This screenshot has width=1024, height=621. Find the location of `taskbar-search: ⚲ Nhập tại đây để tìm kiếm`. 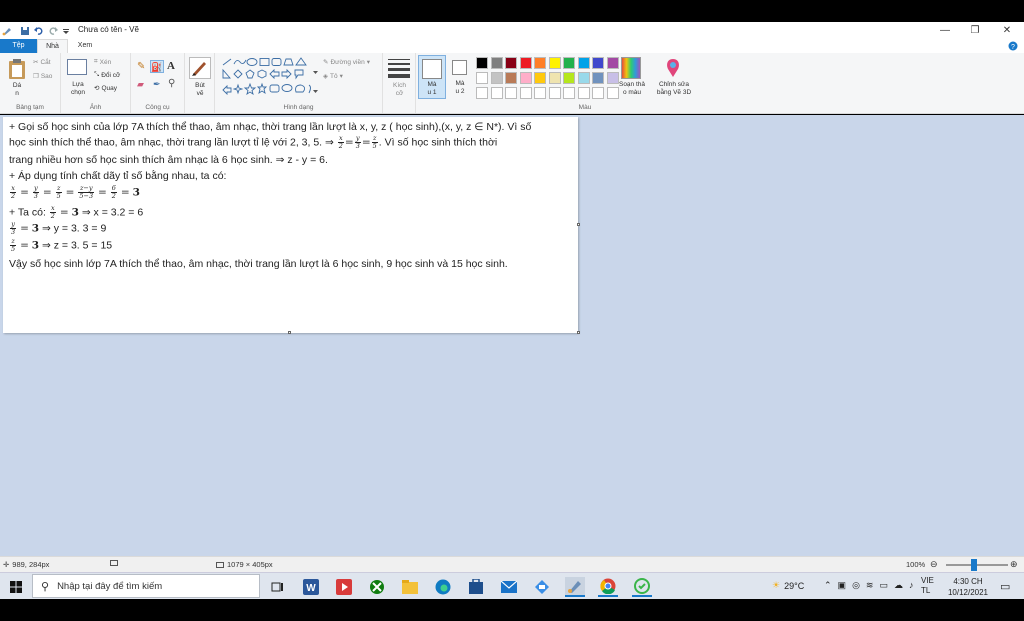

taskbar-search: ⚲ Nhập tại đây để tìm kiếm is located at coordinates (146, 586).